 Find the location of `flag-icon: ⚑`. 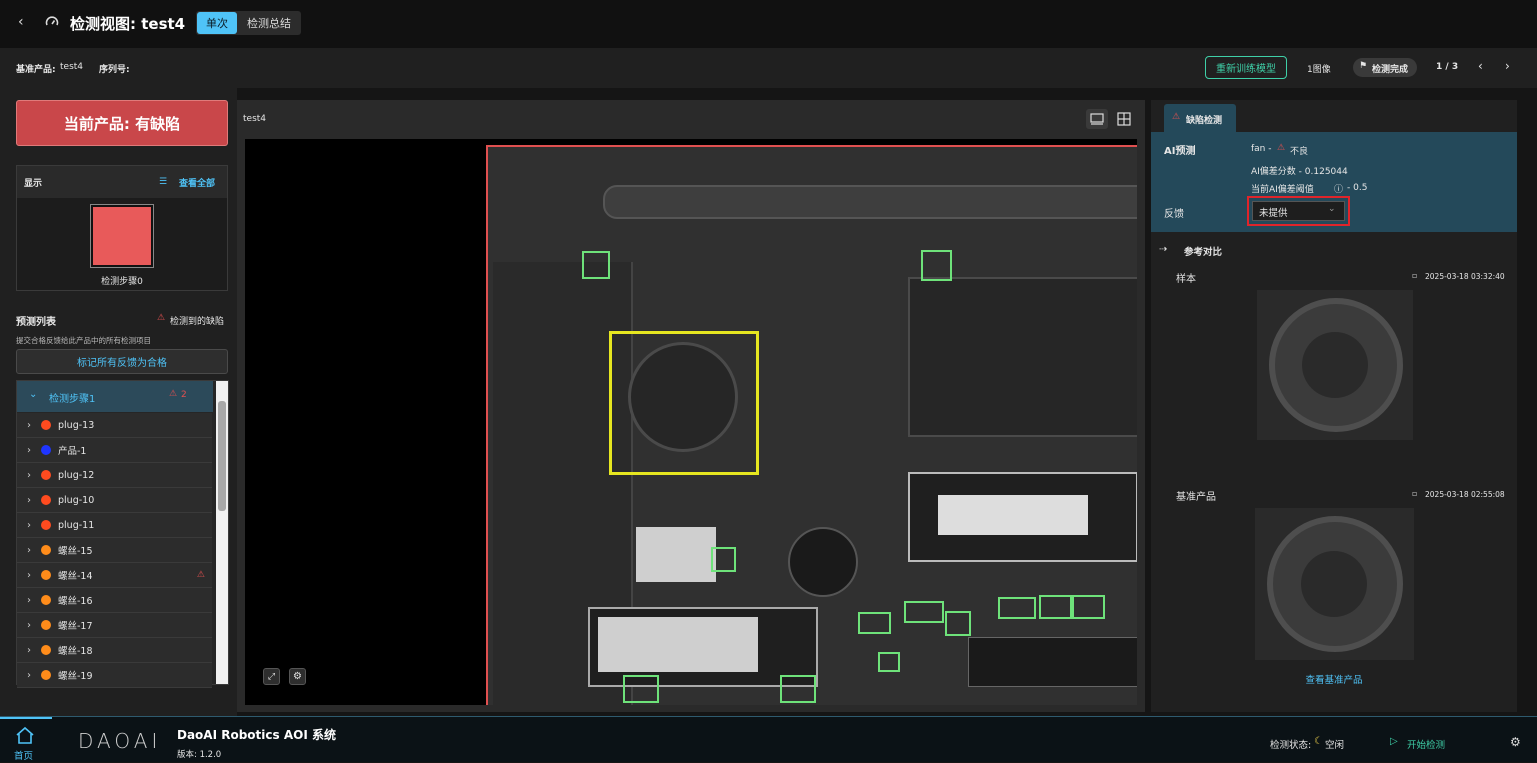

flag-icon: ⚑ is located at coordinates (1363, 66).